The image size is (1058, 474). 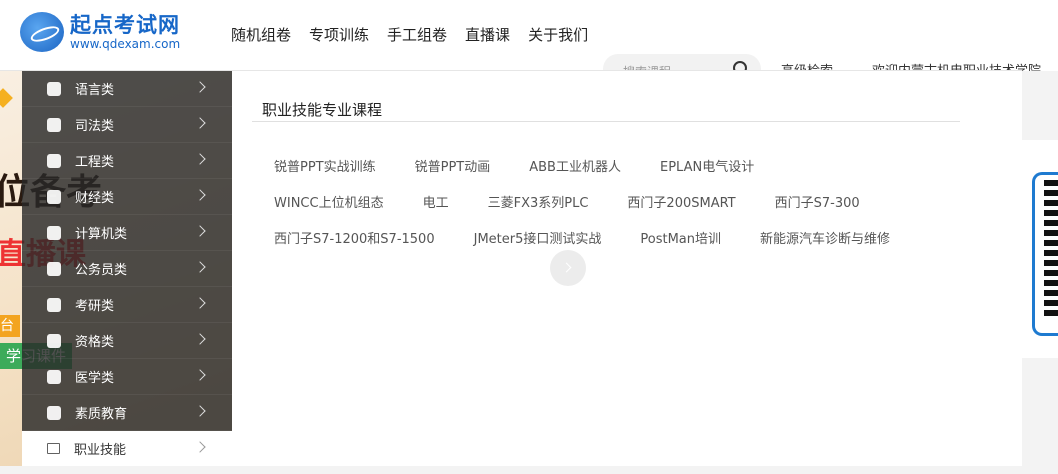 I want to click on sidebar-item-computer: 计算机类, so click(x=127, y=233).